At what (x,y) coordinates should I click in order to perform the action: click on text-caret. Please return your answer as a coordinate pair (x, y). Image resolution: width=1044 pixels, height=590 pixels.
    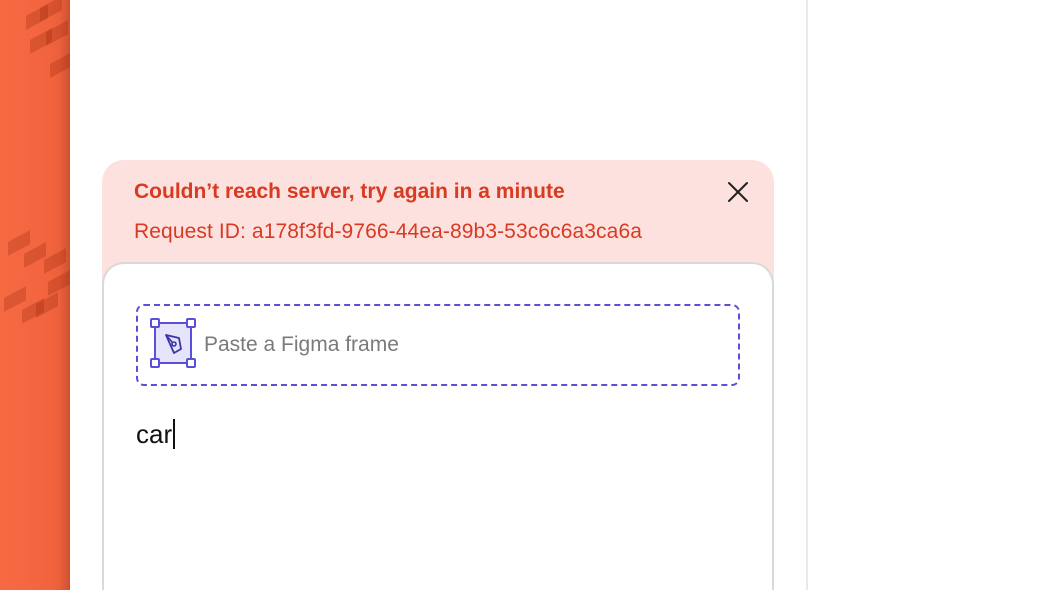
    Looking at the image, I should click on (174, 434).